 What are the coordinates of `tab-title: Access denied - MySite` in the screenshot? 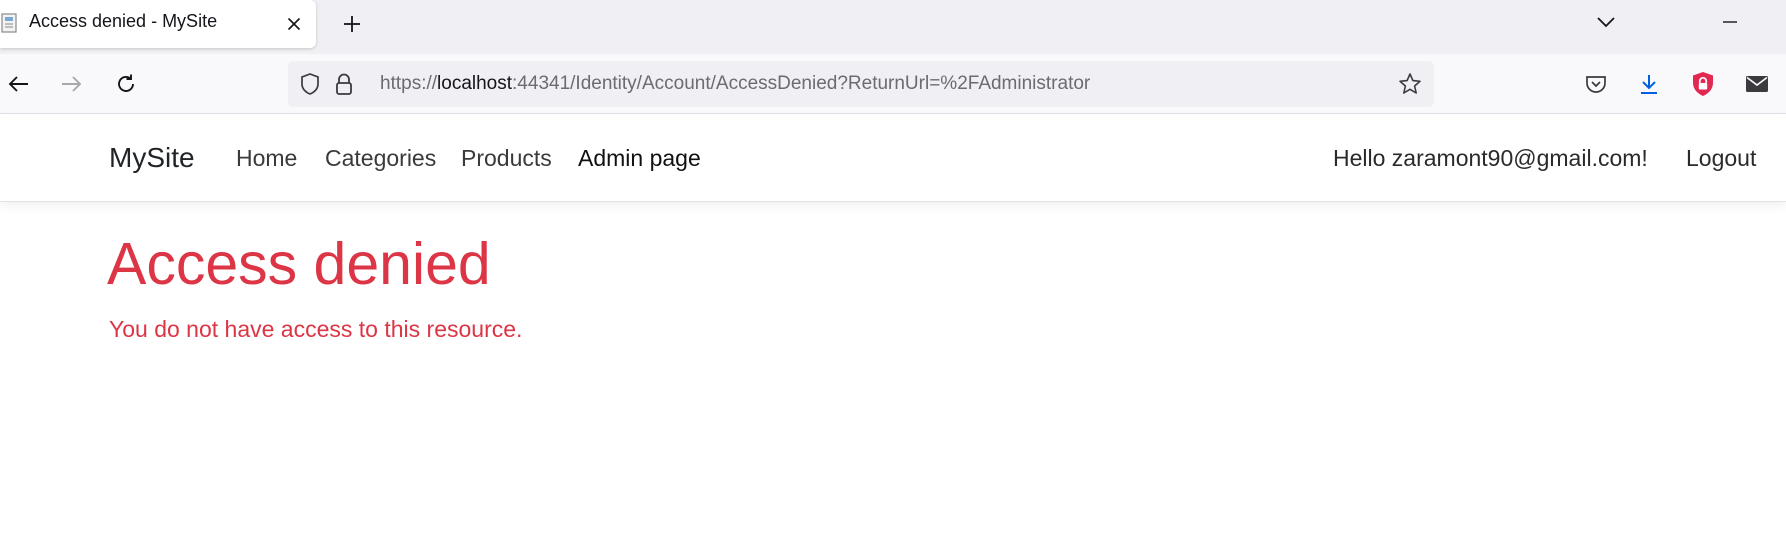 It's located at (123, 21).